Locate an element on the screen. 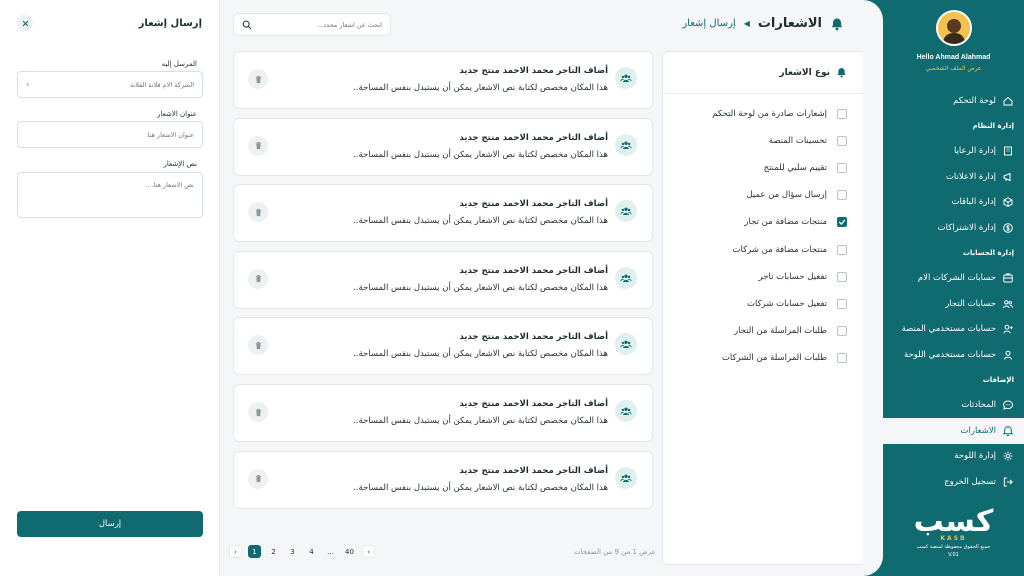  filter-option: إشعارات صادرة من لوحة التحكم is located at coordinates (764, 113).